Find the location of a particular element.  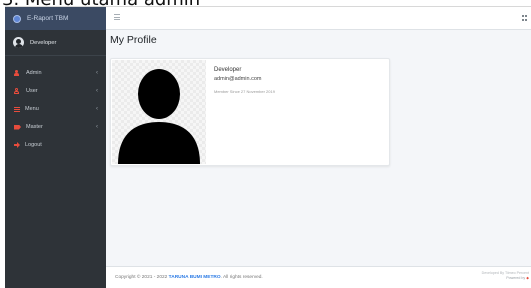

powered-line: Powered by ◆ is located at coordinates (489, 278).